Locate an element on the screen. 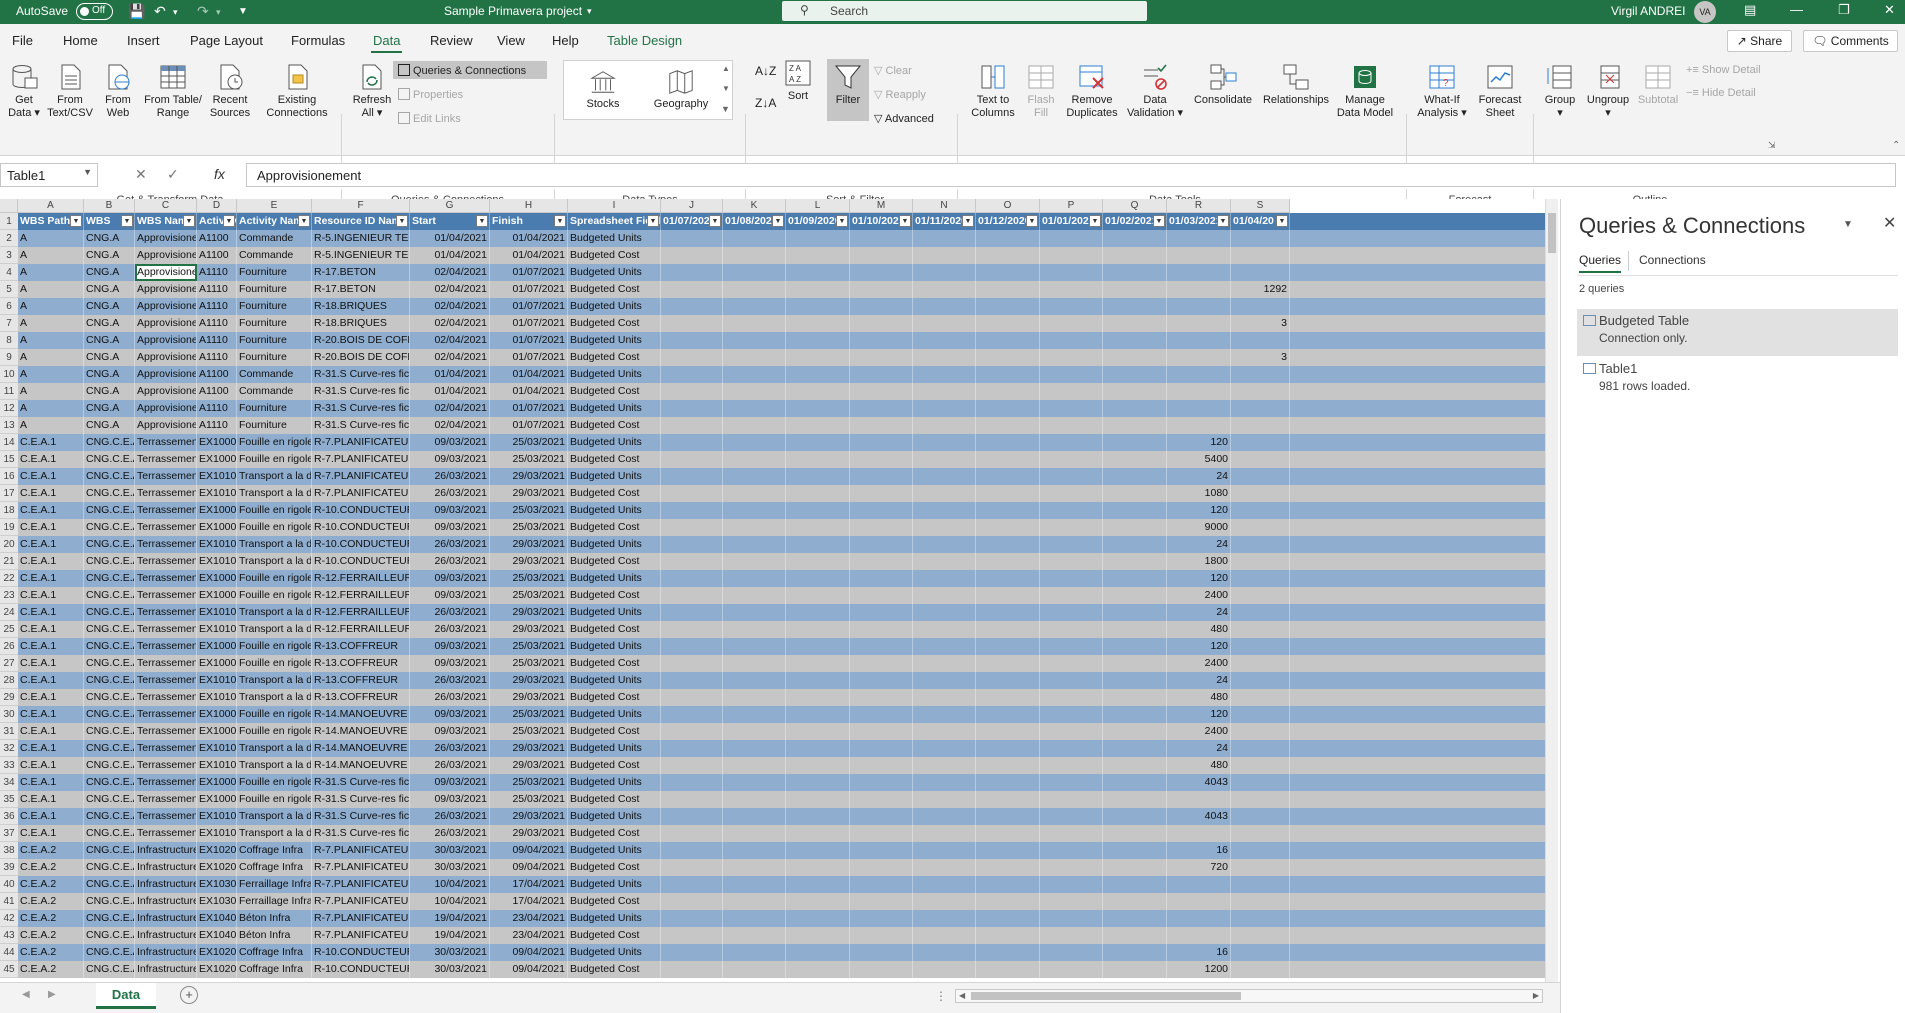  column-header-p: P is located at coordinates (1071, 206).